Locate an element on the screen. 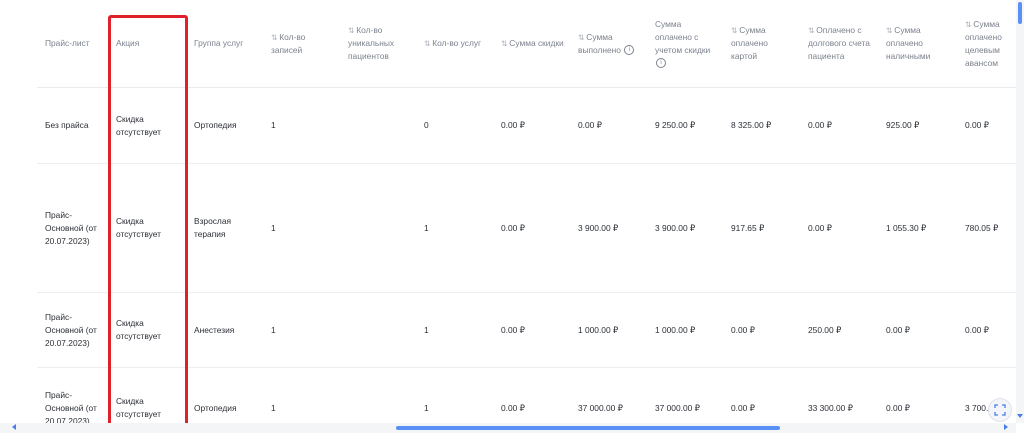  column-header-content: ⇅ Кол-во записей is located at coordinates (301, 44).